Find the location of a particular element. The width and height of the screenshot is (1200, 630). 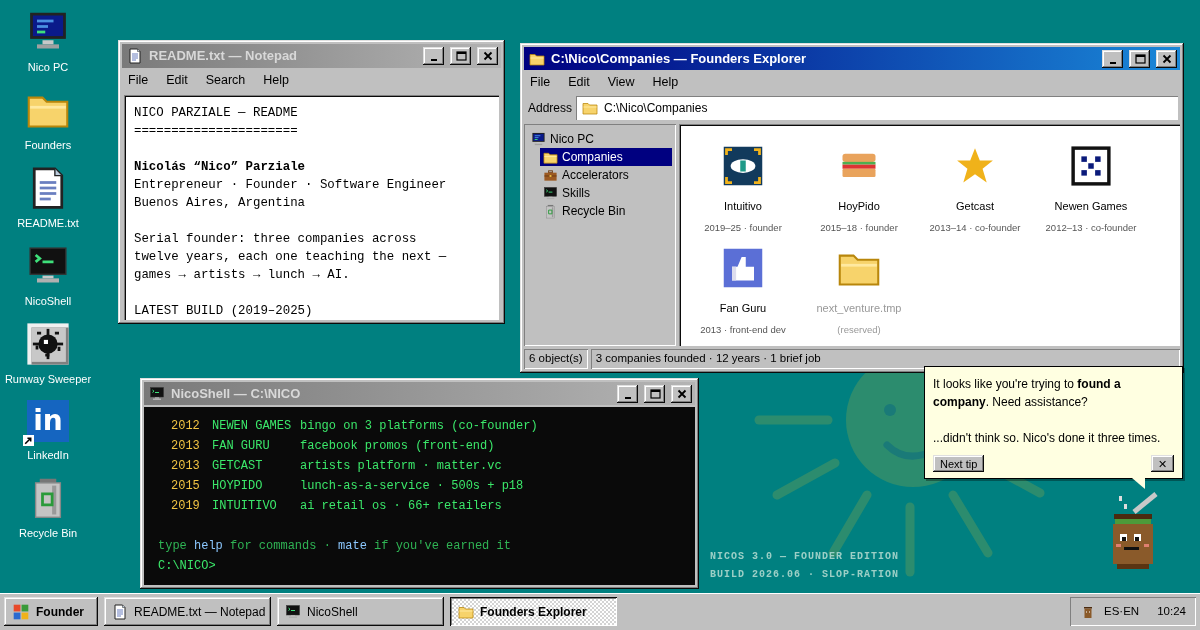

file-name: Getcast is located at coordinates (975, 206).